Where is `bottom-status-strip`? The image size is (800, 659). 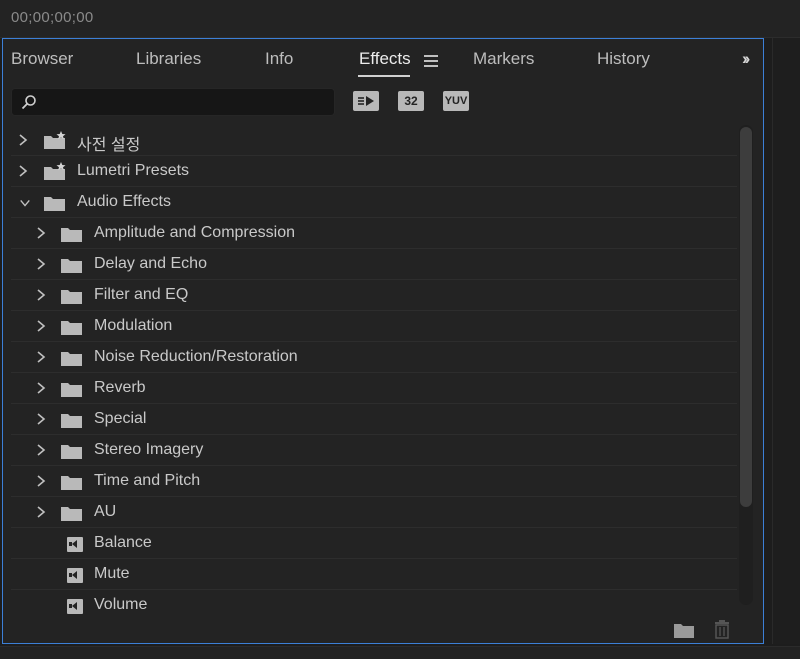 bottom-status-strip is located at coordinates (400, 652).